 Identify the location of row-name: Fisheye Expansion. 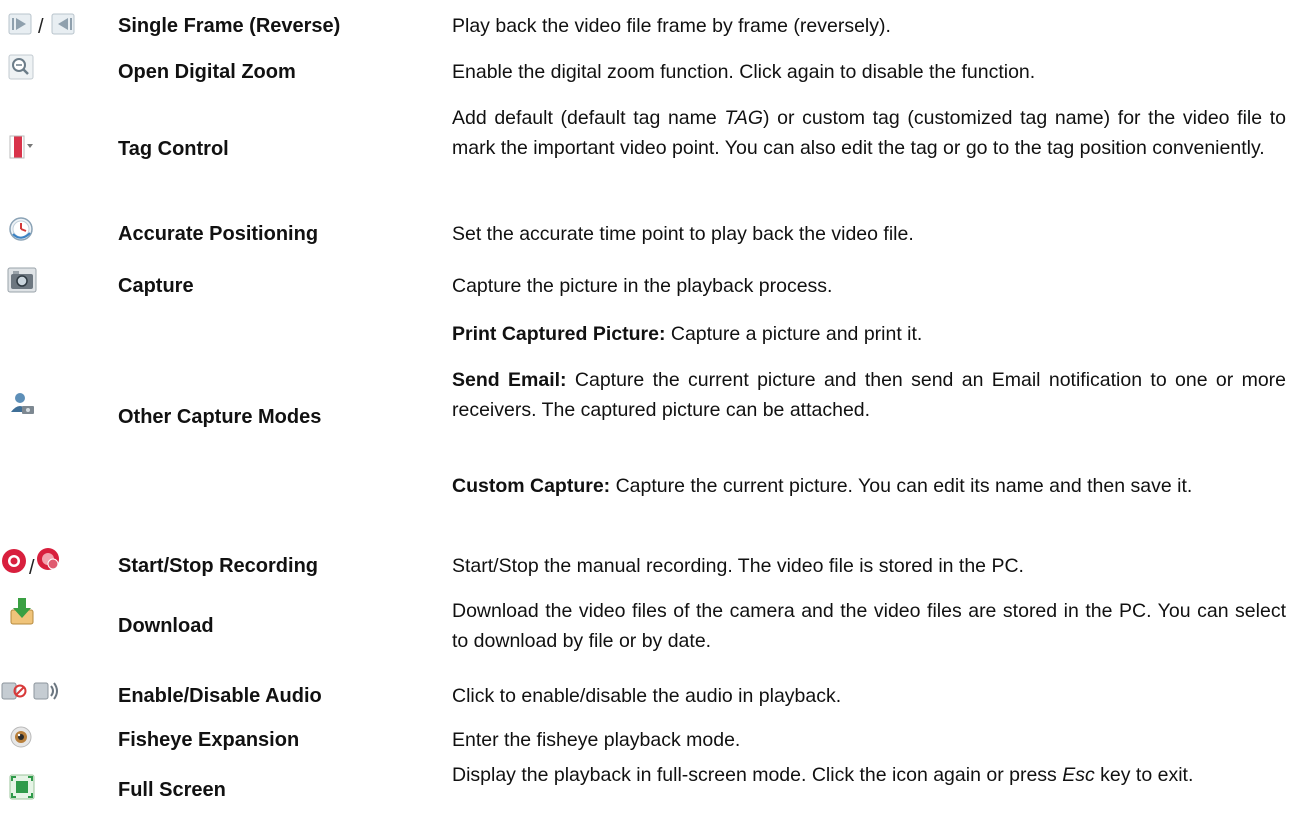
(209, 740).